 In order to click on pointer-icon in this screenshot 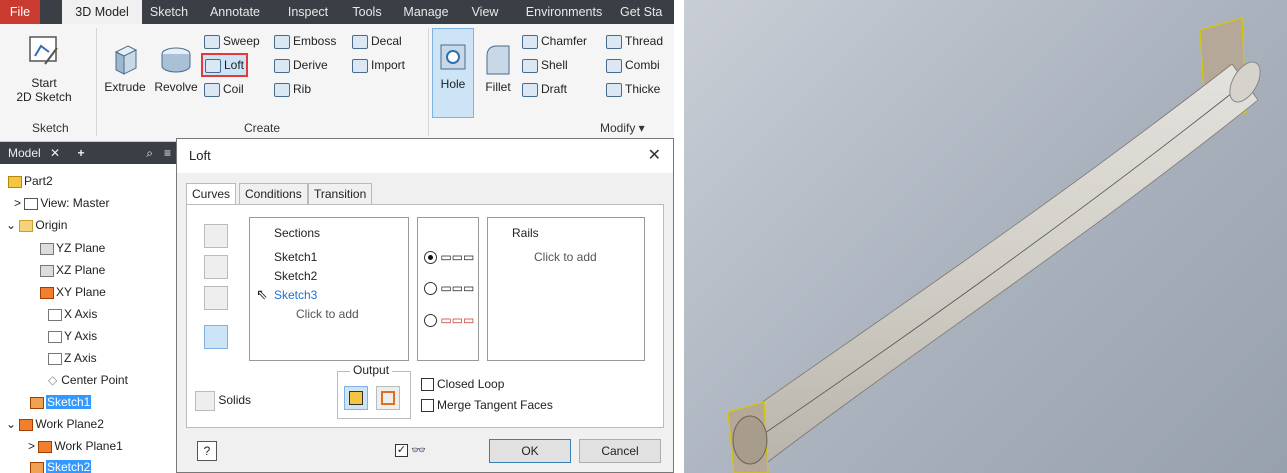, I will do `click(205, 401)`.